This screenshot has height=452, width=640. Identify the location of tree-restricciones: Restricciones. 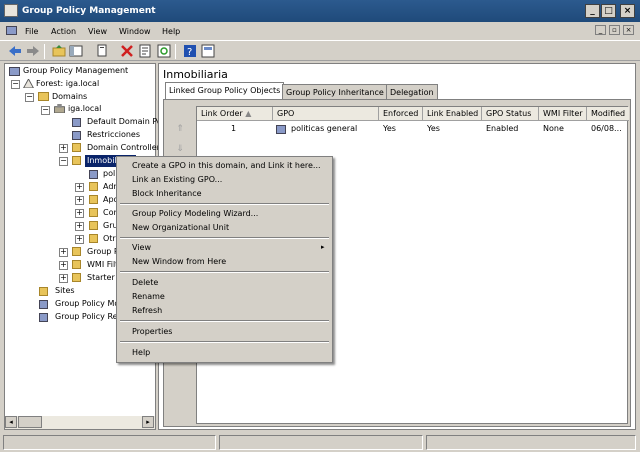
(113, 135).